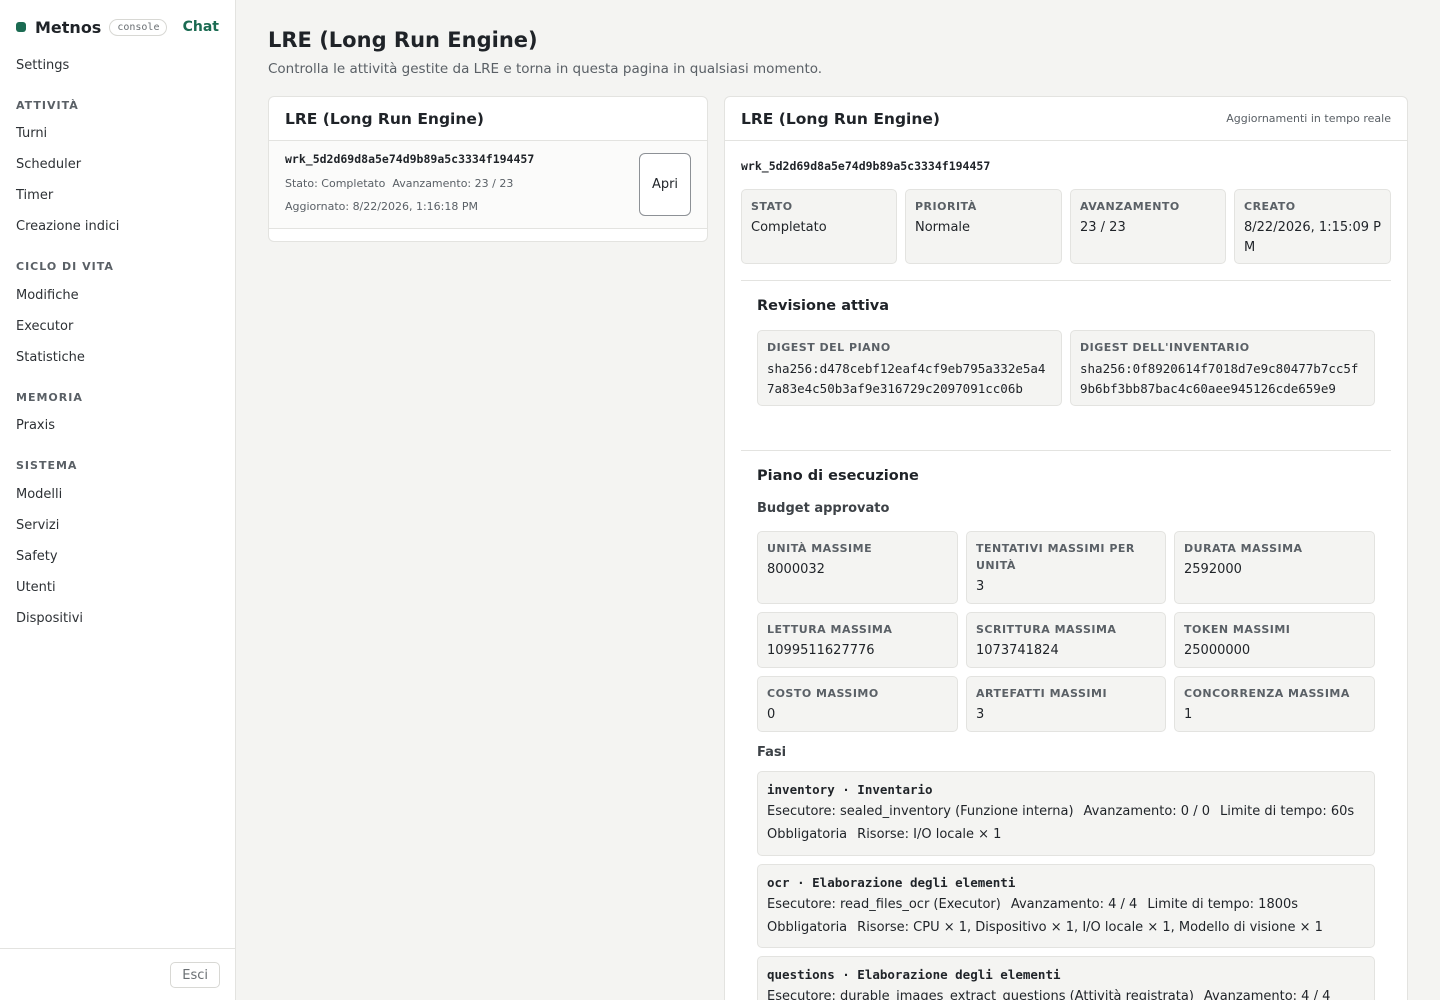  I want to click on task-list-header: LRE (Long Run Engine), so click(488, 119).